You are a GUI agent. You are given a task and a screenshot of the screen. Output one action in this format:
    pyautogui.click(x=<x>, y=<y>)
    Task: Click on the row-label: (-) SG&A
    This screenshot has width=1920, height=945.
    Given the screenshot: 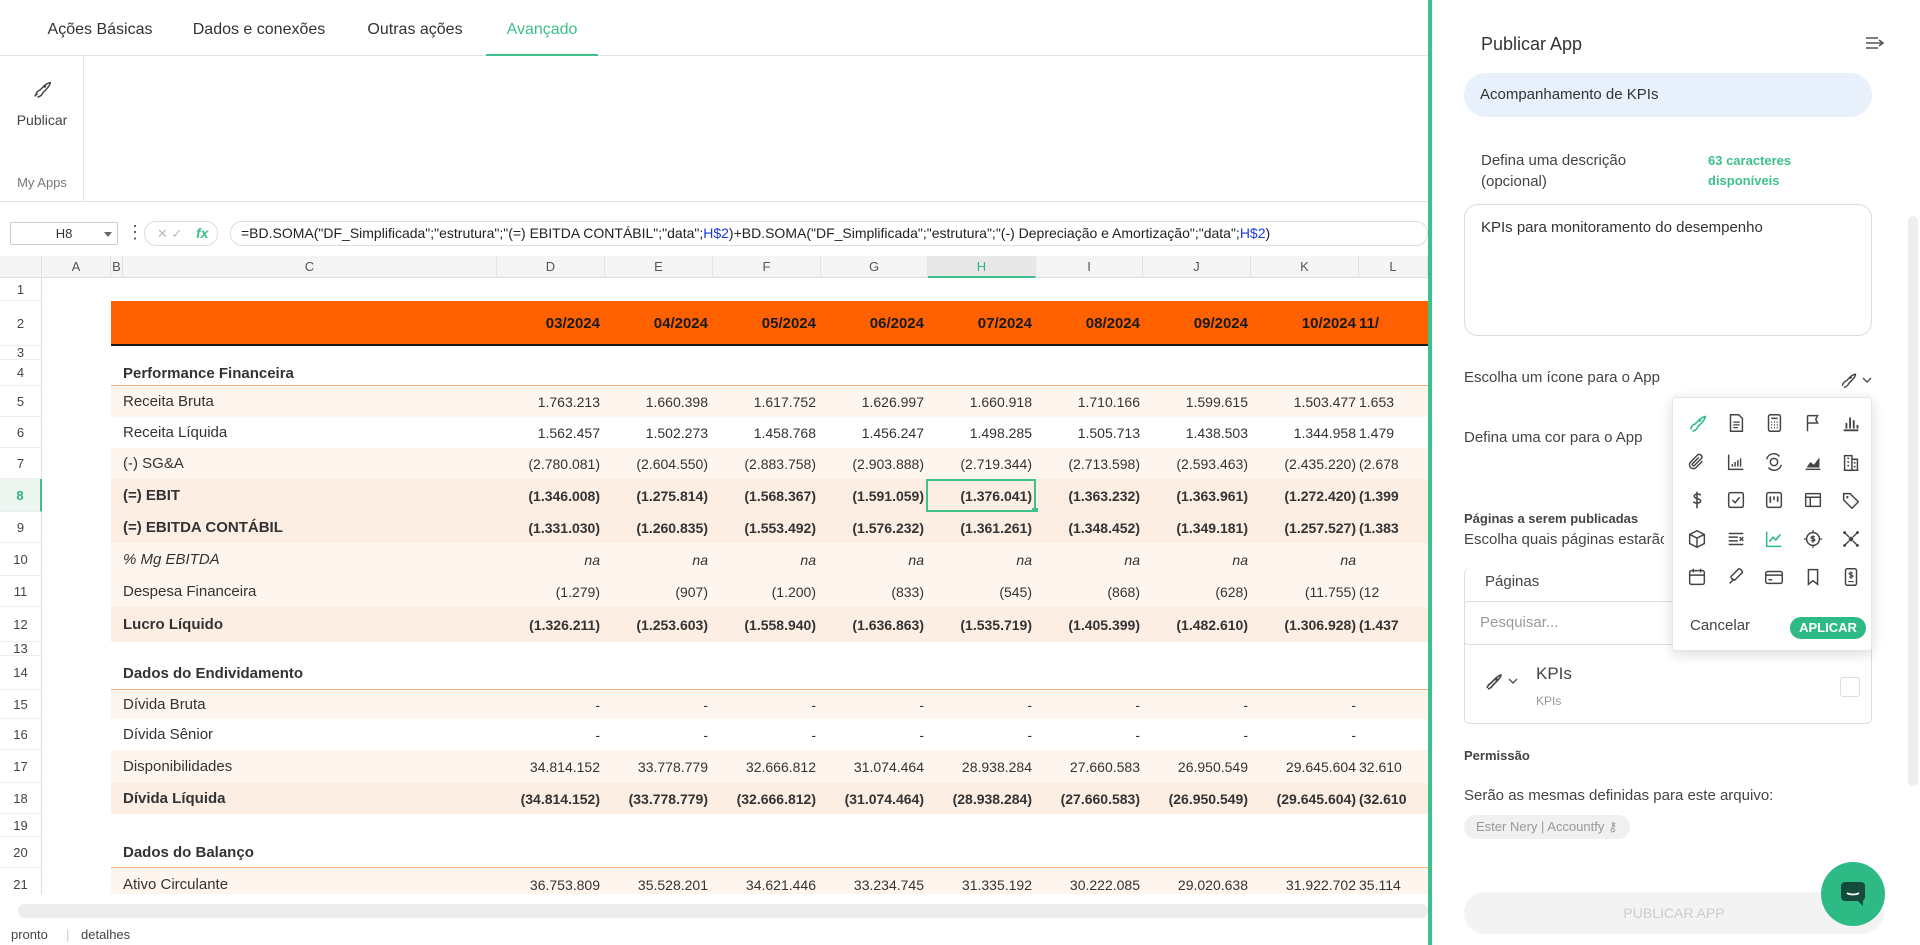 What is the action you would take?
    pyautogui.click(x=153, y=463)
    